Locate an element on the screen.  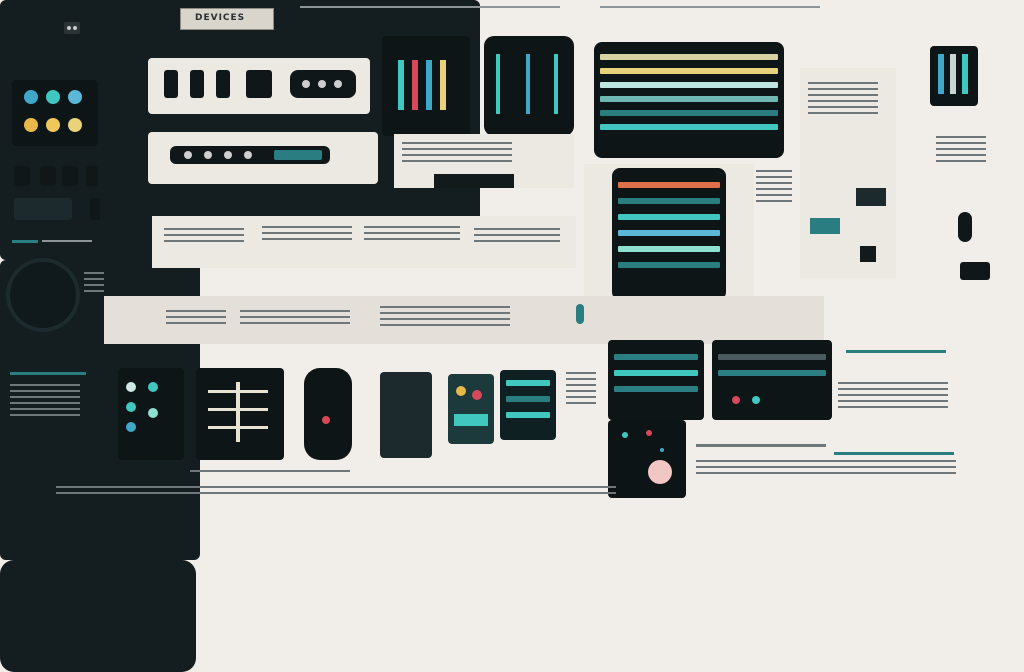
small-key is located at coordinates (95, 209).